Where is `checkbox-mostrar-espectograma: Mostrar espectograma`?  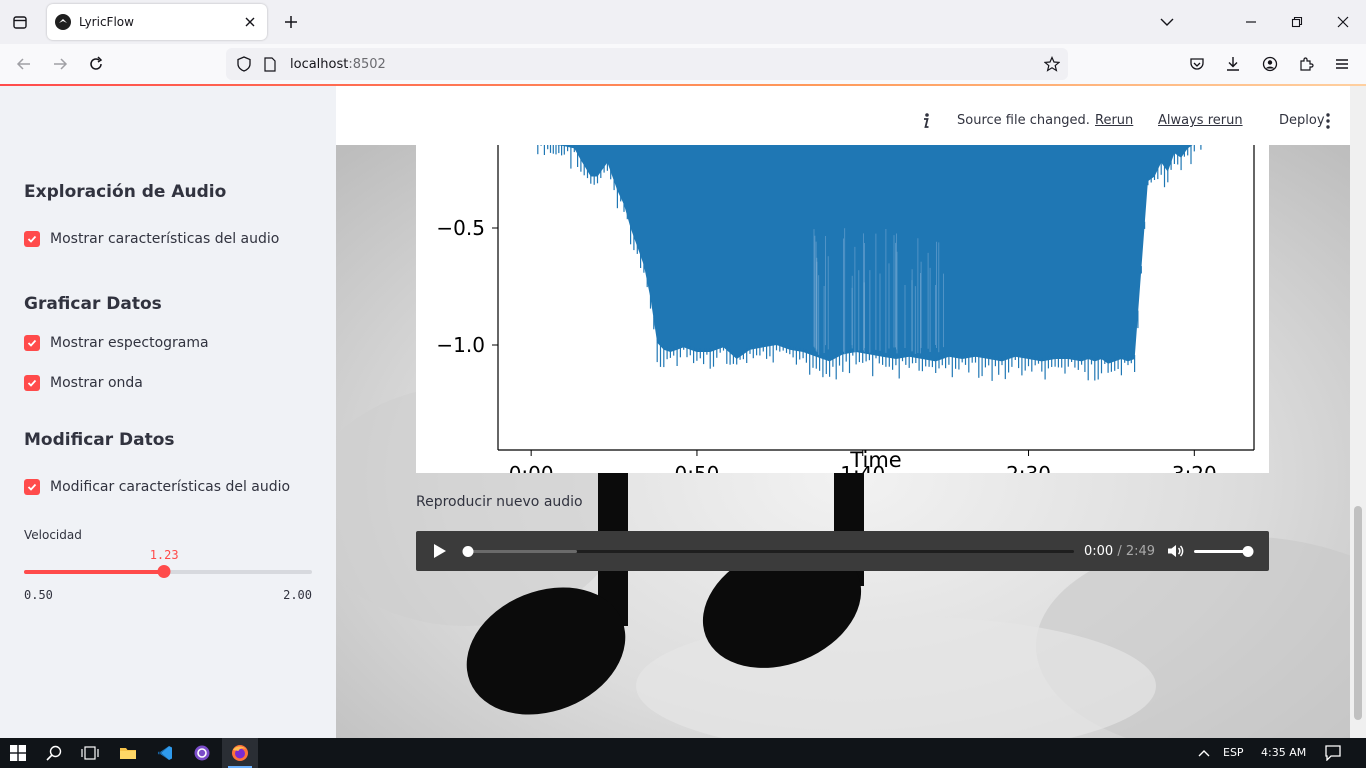
checkbox-mostrar-espectograma: Mostrar espectograma is located at coordinates (116, 343).